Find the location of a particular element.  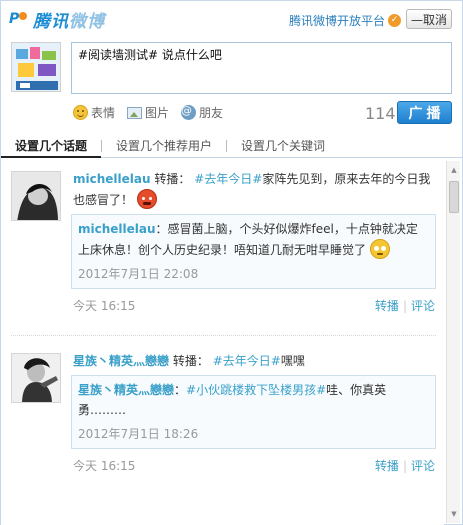

tab-bar: 设置几个话题 设置几个推荐用户 设置几个关键词 is located at coordinates (231, 146).